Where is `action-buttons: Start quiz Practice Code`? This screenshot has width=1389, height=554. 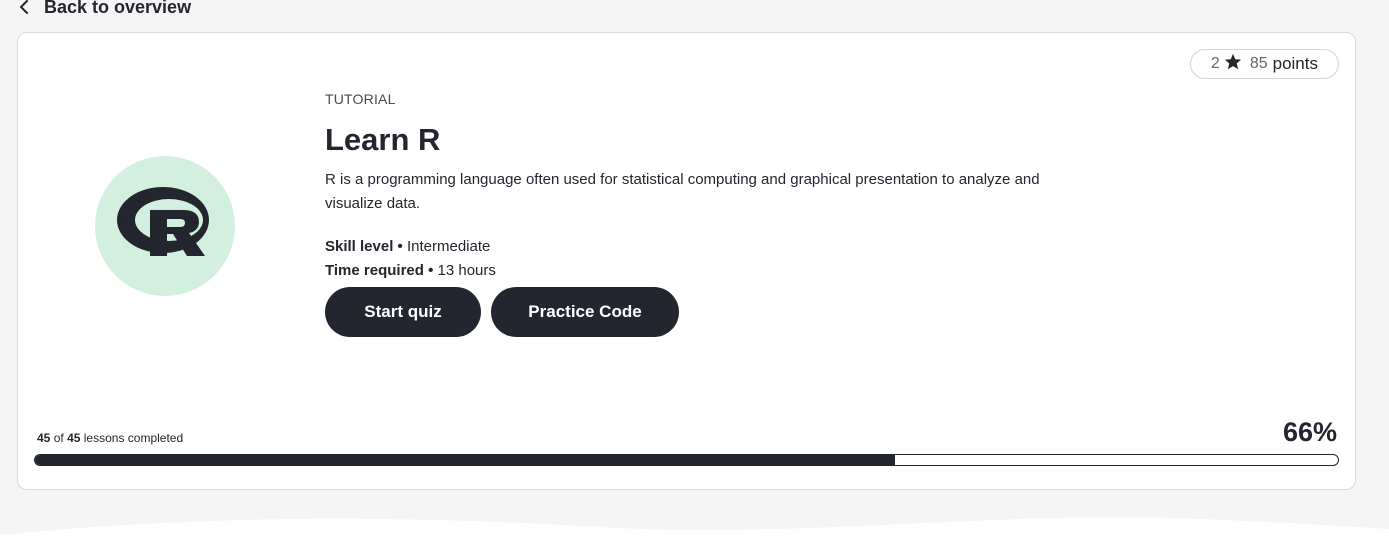 action-buttons: Start quiz Practice Code is located at coordinates (705, 312).